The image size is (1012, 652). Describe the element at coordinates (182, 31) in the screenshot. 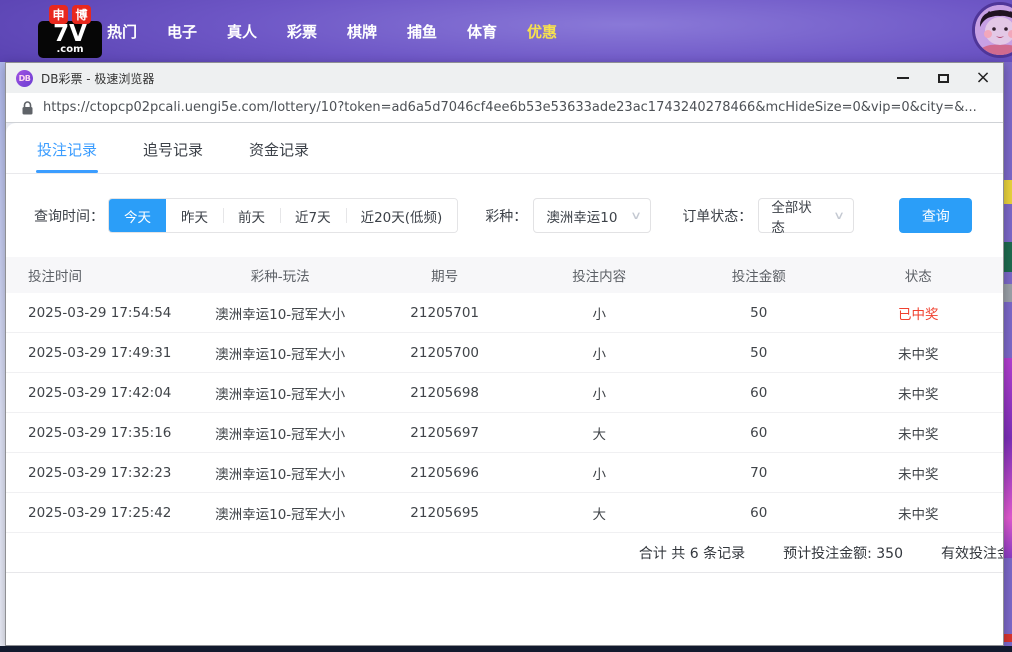

I see `nav-item-slots: 电子` at that location.